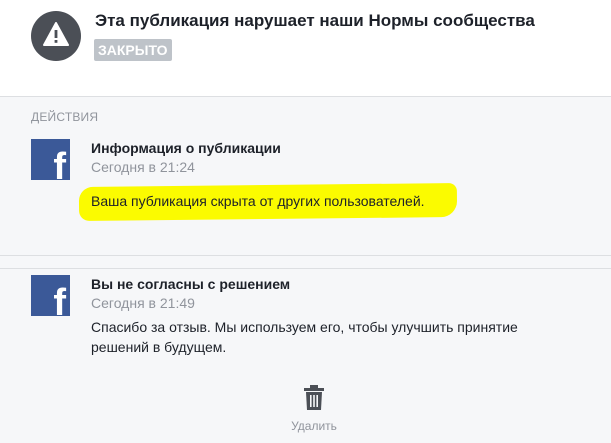 The width and height of the screenshot is (611, 443). What do you see at coordinates (143, 303) in the screenshot?
I see `action-item-time: Сегодня в 21:49` at bounding box center [143, 303].